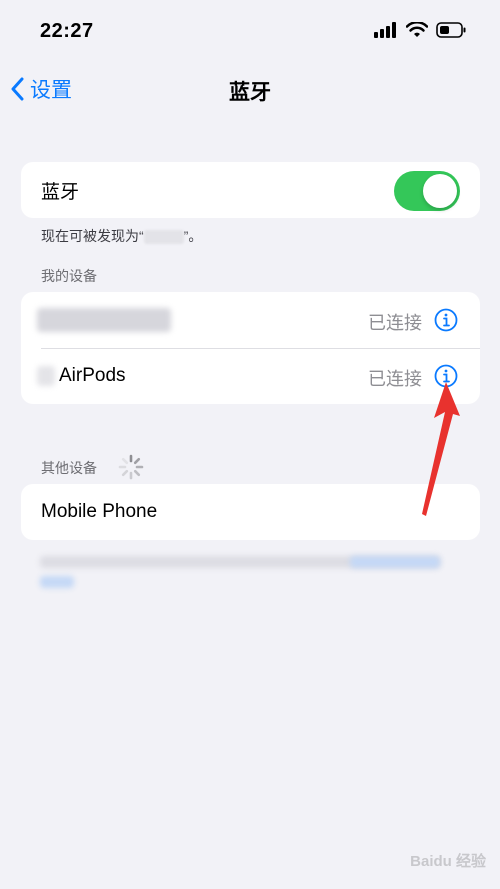 This screenshot has width=500, height=889. I want to click on bluetooth-toggle-card: 蓝牙, so click(250, 190).